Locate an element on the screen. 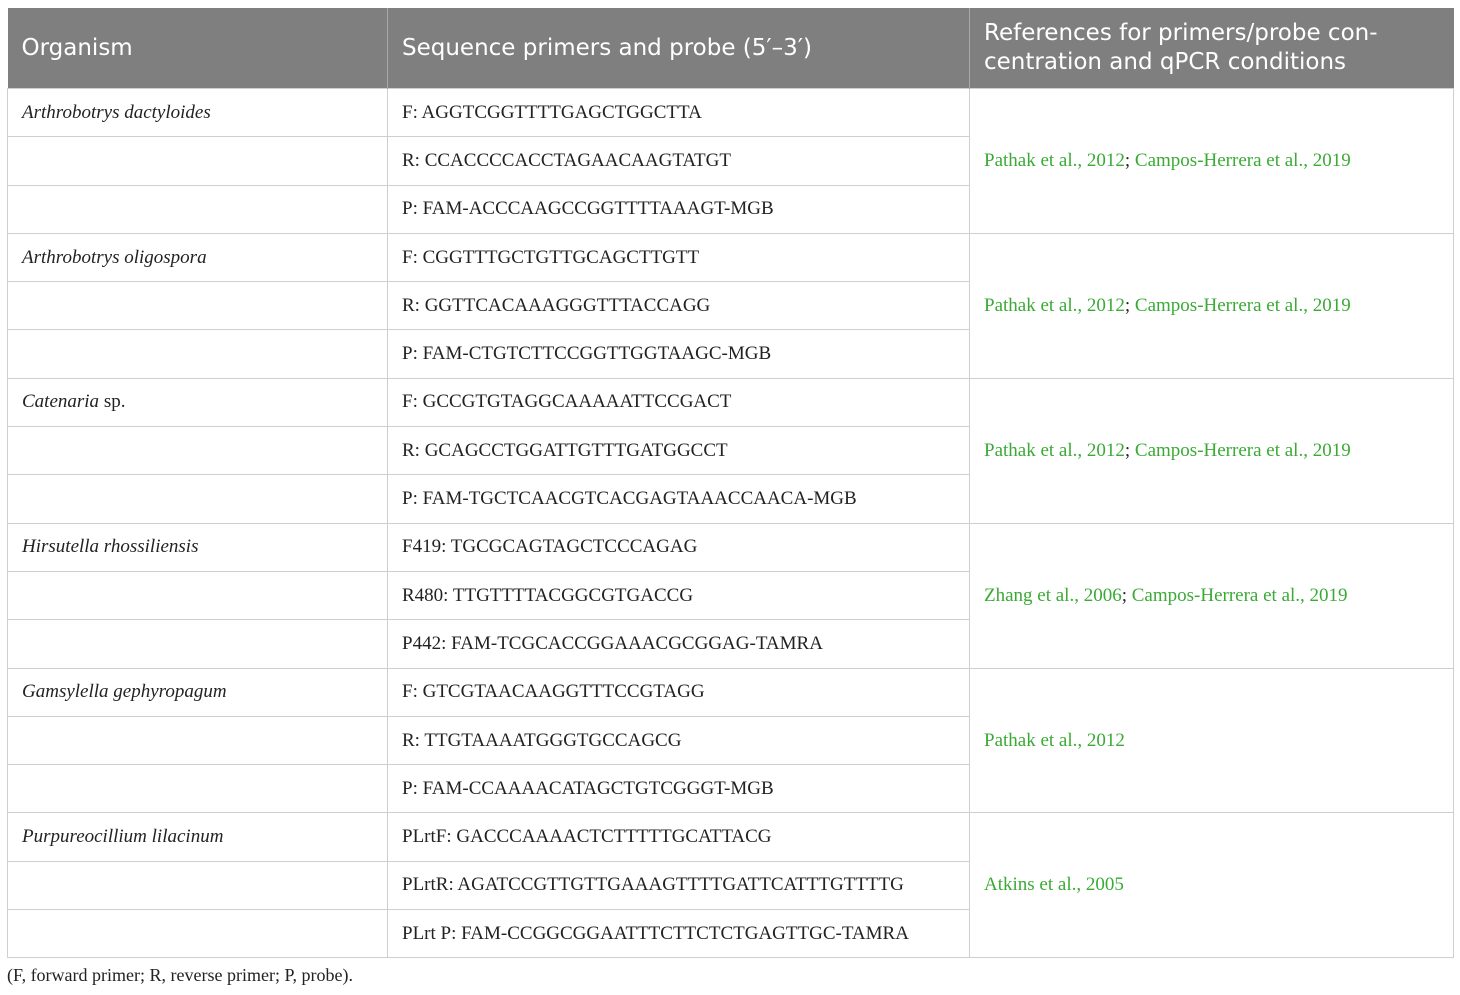 The width and height of the screenshot is (1460, 995). sequence-cell: PLrtF: GACCCAAAACTCTTTTTGCATTACG is located at coordinates (678, 837).